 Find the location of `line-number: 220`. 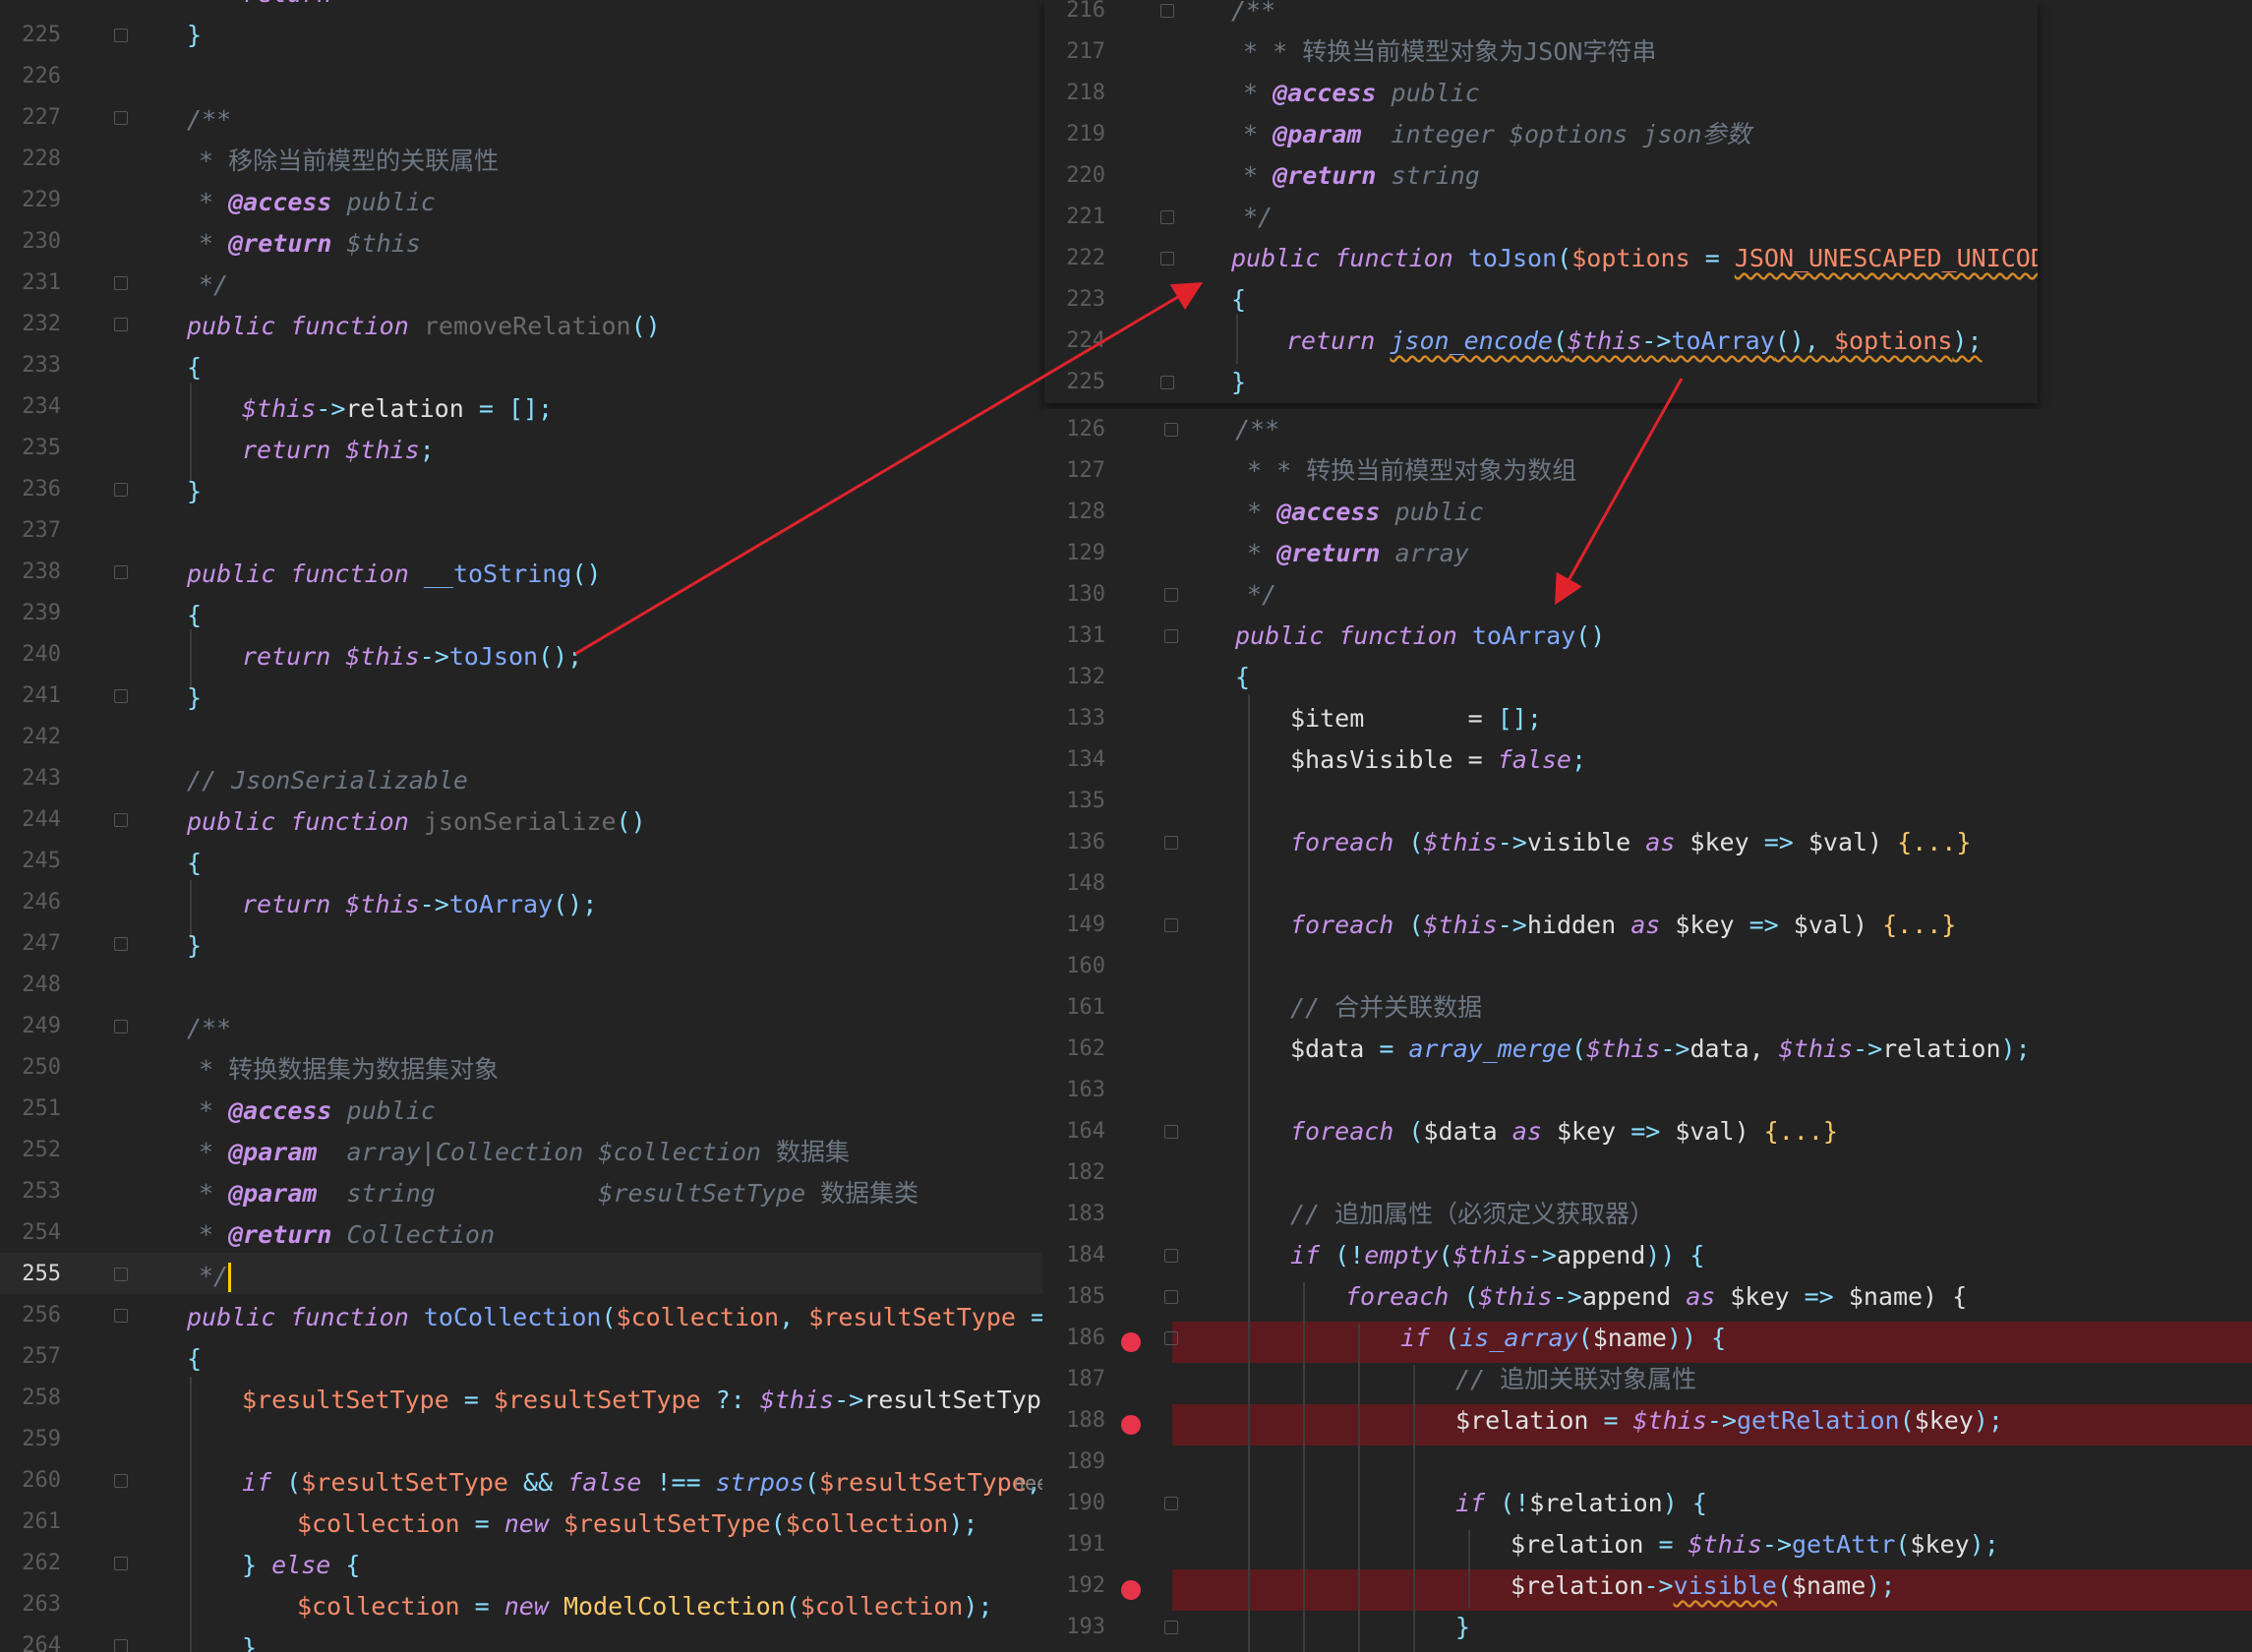

line-number: 220 is located at coordinates (1085, 175).